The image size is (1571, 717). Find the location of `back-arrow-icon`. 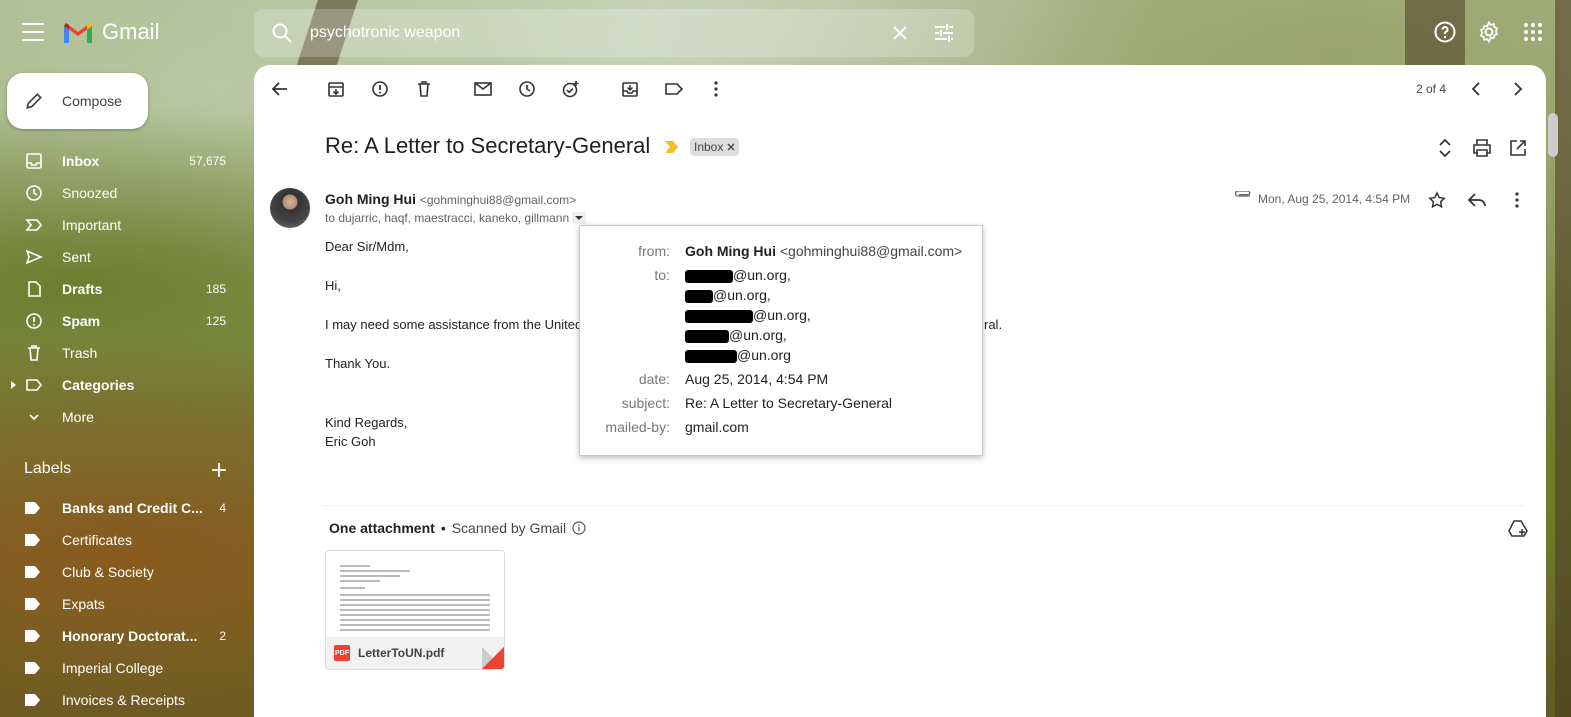

back-arrow-icon is located at coordinates (280, 89).